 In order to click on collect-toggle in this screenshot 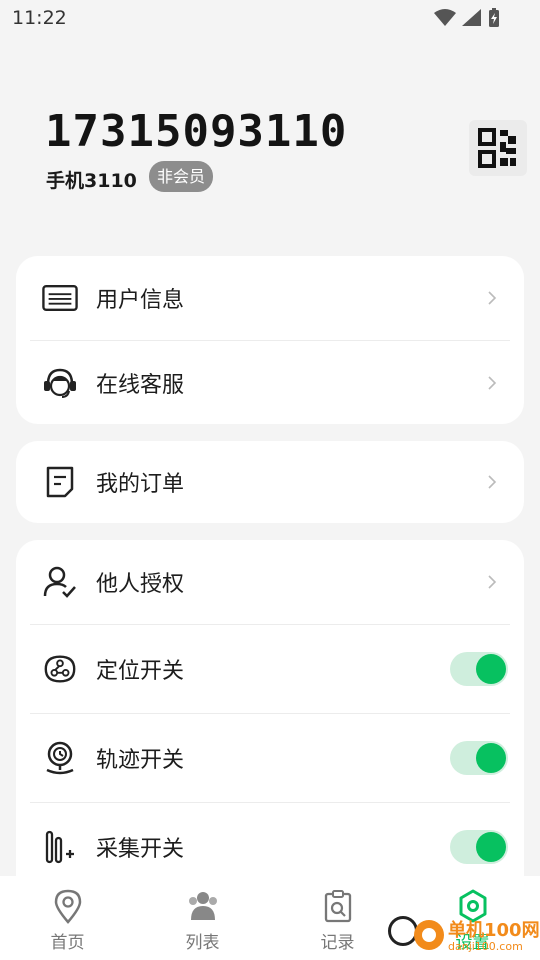, I will do `click(479, 847)`.